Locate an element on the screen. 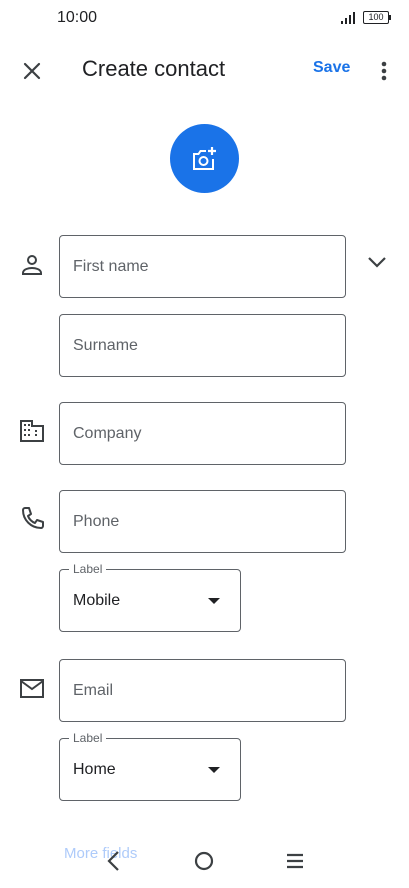 The image size is (409, 888). email-input is located at coordinates (202, 690).